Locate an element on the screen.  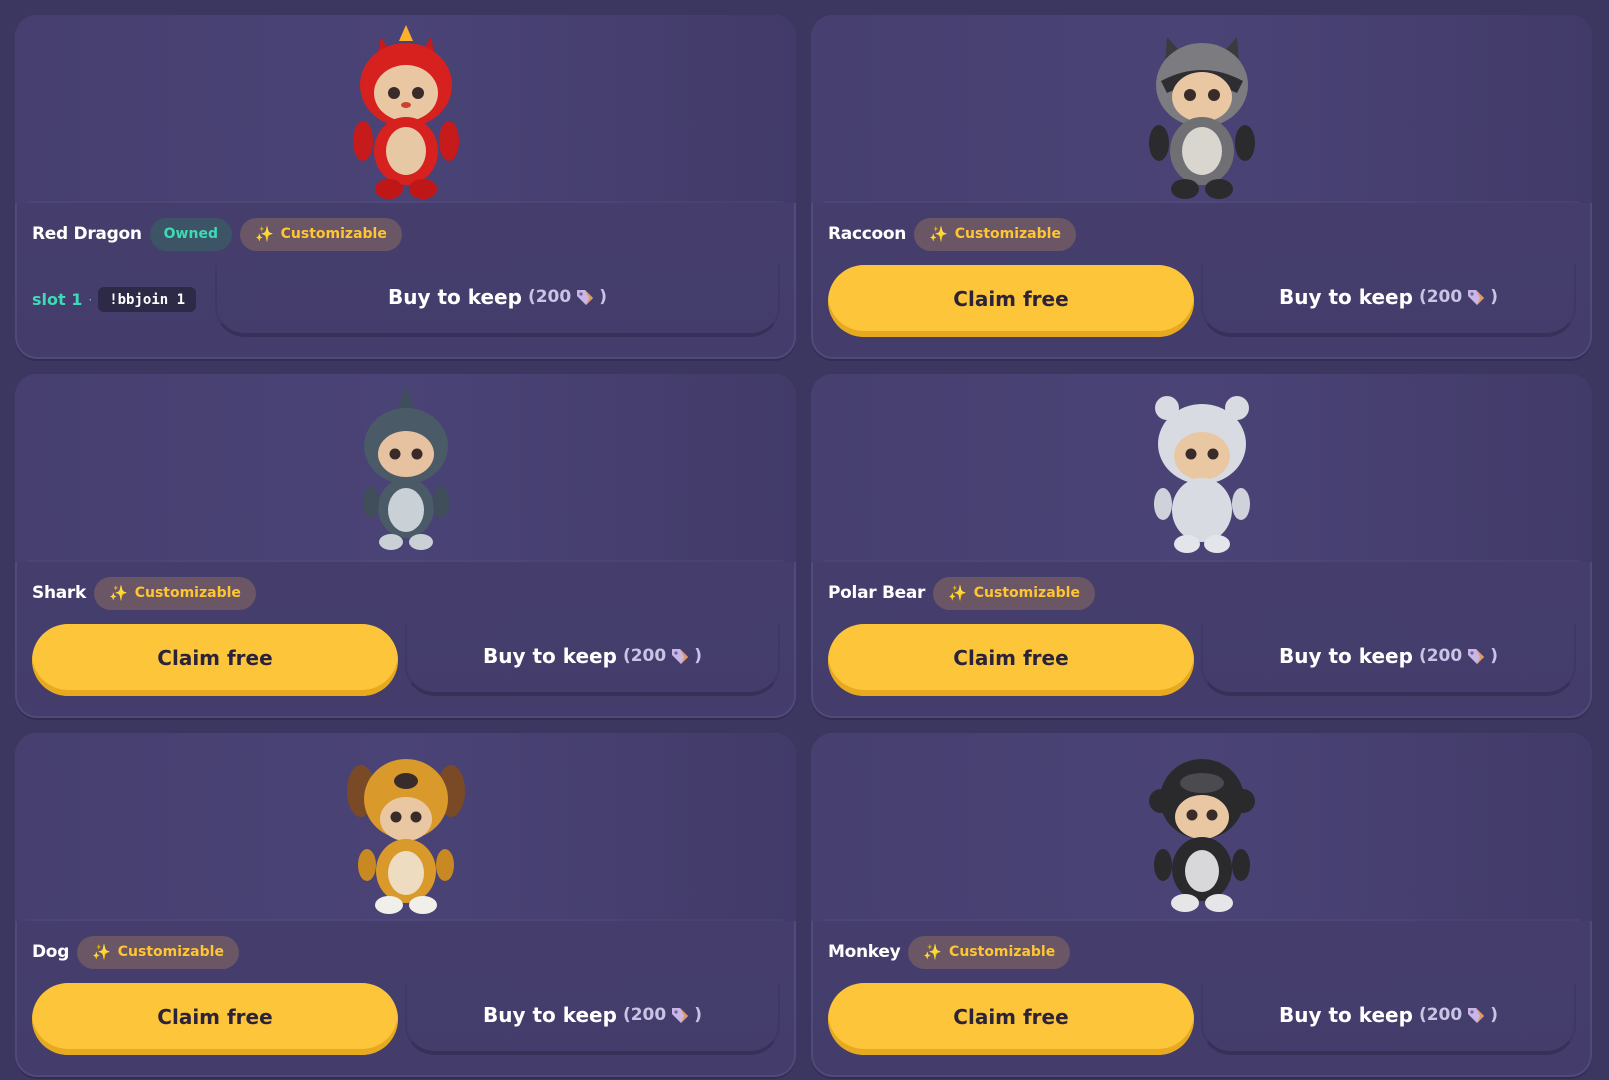
card-header: Polar Bear ✨ Customizable is located at coordinates (961, 593).